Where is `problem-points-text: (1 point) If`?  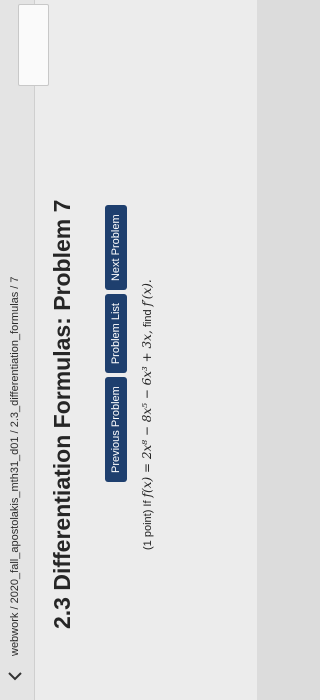
problem-points-text: (1 point) If is located at coordinates (148, 525).